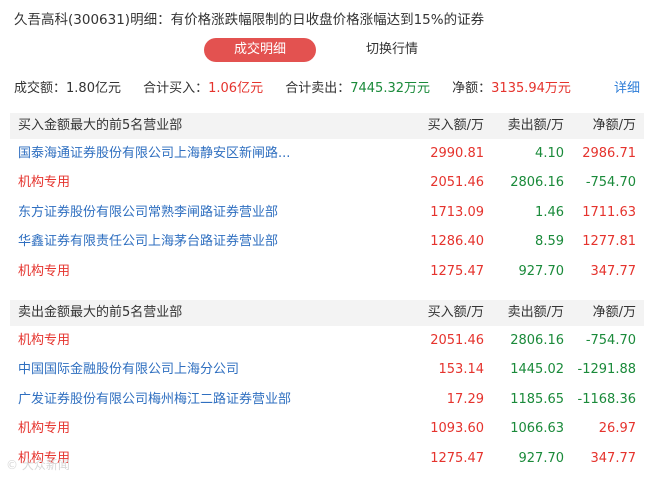 This screenshot has height=480, width=654. Describe the element at coordinates (148, 212) in the screenshot. I see `broker-name: 东方证券股份有限公司常熟李闸路证券营业部` at that location.